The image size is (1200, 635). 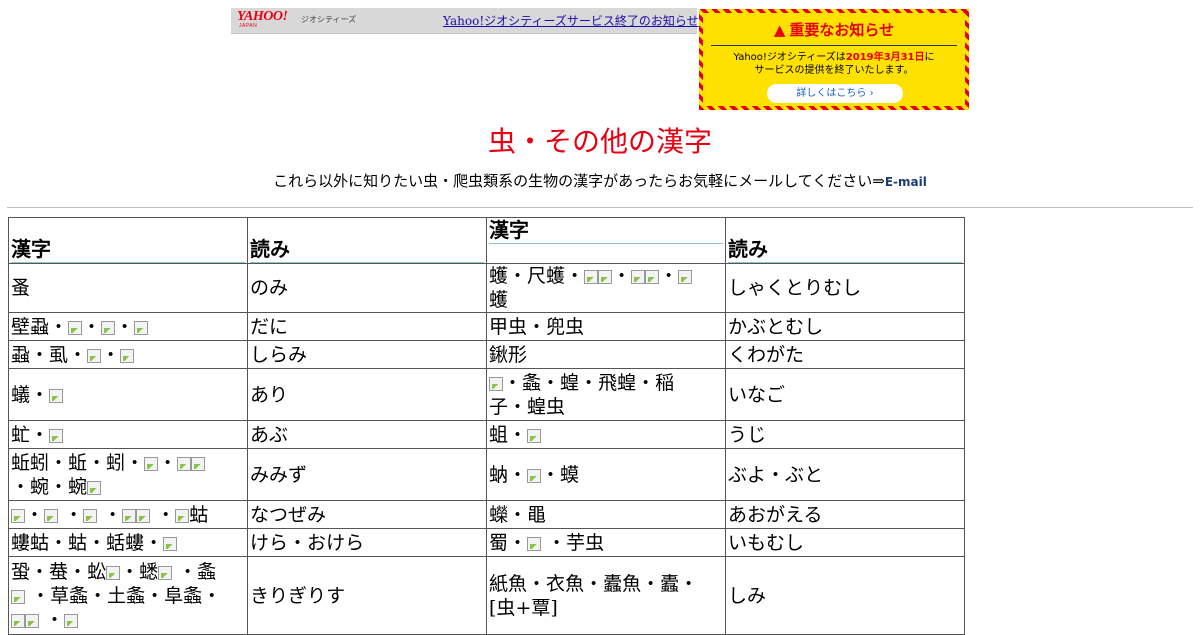 I want to click on table-row: 壁蝨・・・だに 甲虫・兜虫 かぶとむし, so click(x=486, y=326).